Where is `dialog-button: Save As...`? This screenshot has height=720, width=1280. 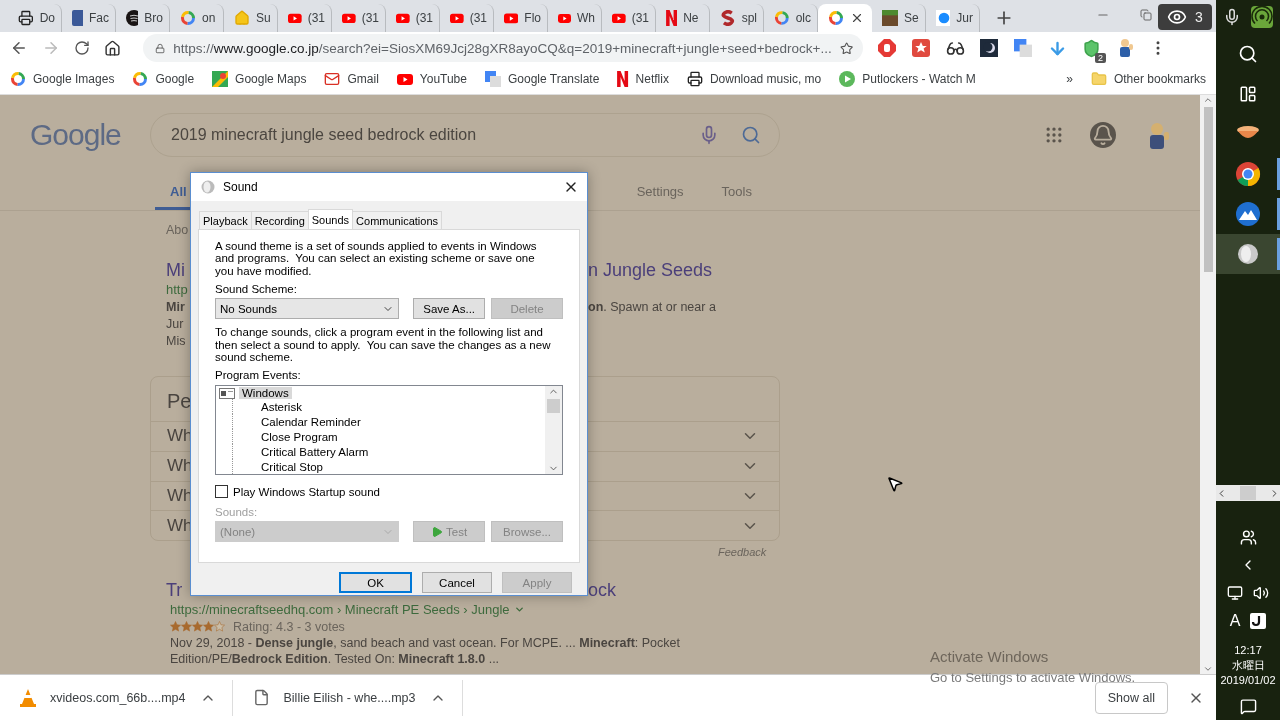 dialog-button: Save As... is located at coordinates (449, 309).